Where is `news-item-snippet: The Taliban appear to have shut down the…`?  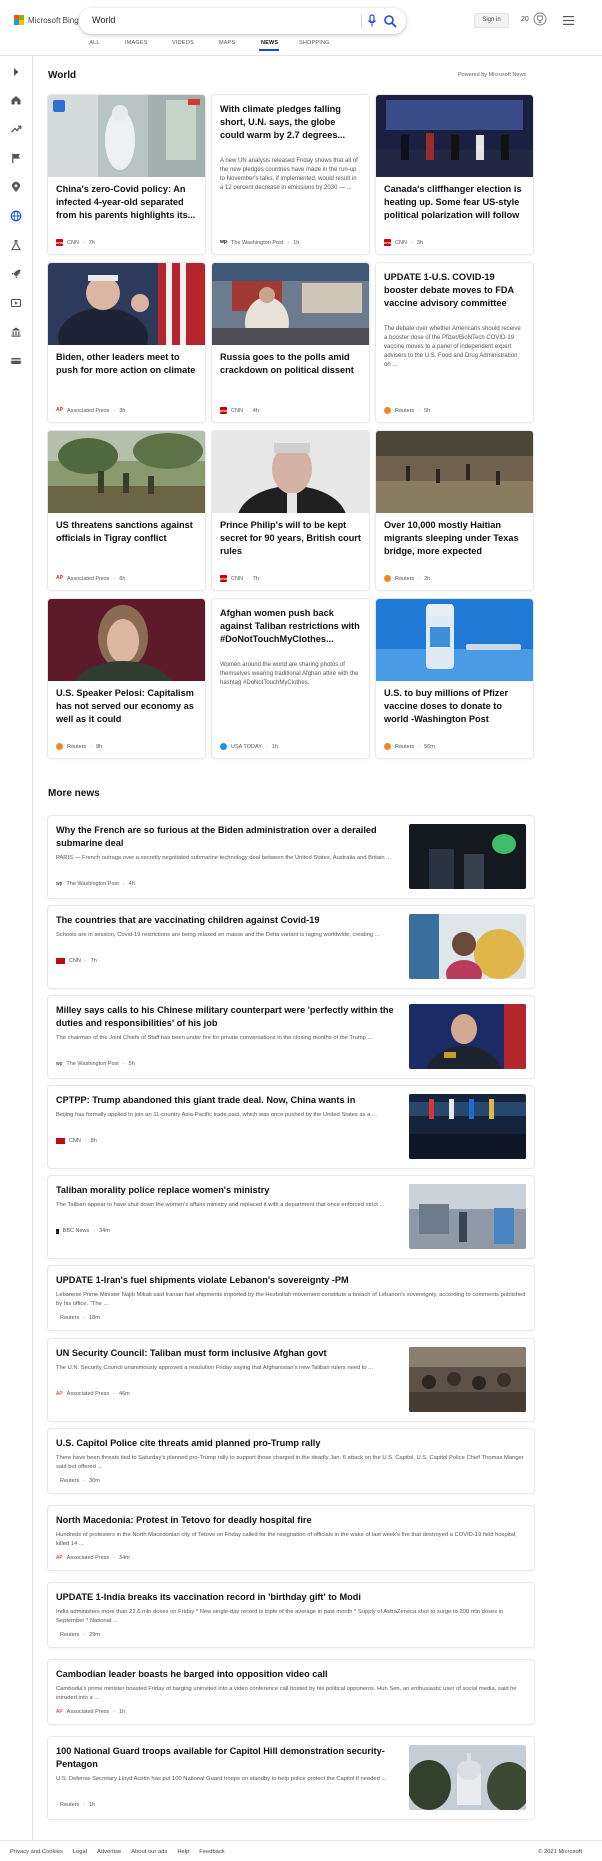
news-item-snippet: The Taliban appear to have shut down the… is located at coordinates (220, 1205).